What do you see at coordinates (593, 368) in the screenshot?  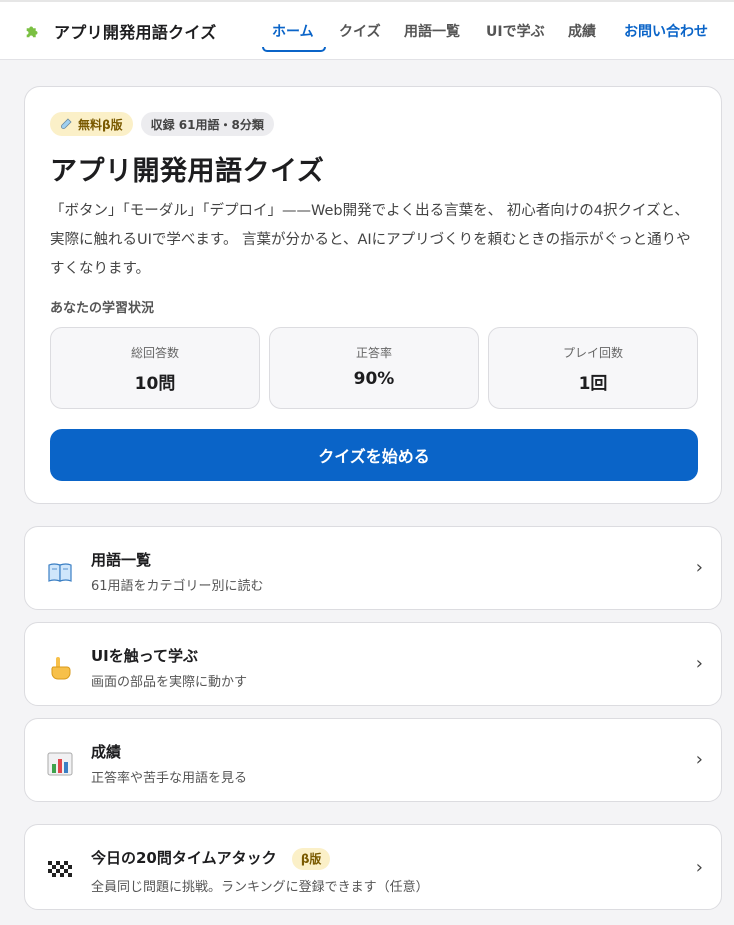 I see `stat-play-count: プレイ回数 1回` at bounding box center [593, 368].